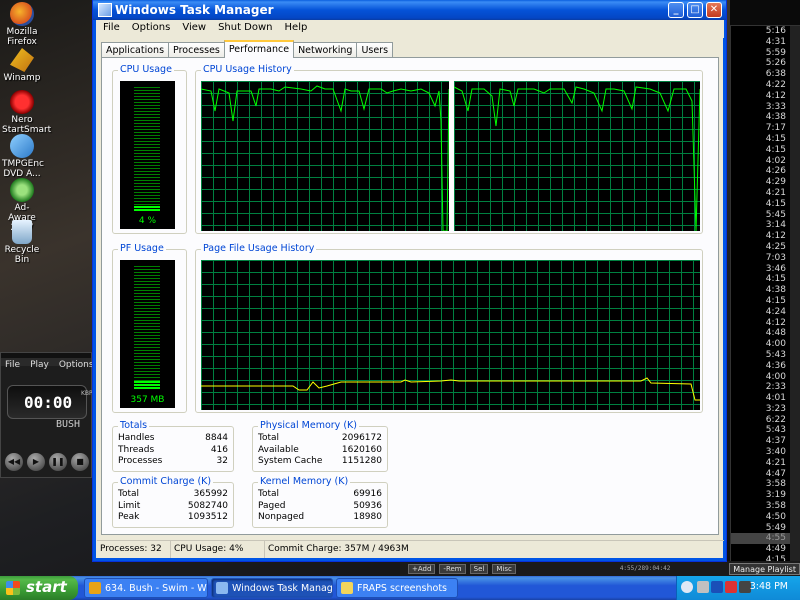 The height and width of the screenshot is (600, 800). I want to click on tab-performance: Performance, so click(259, 49).